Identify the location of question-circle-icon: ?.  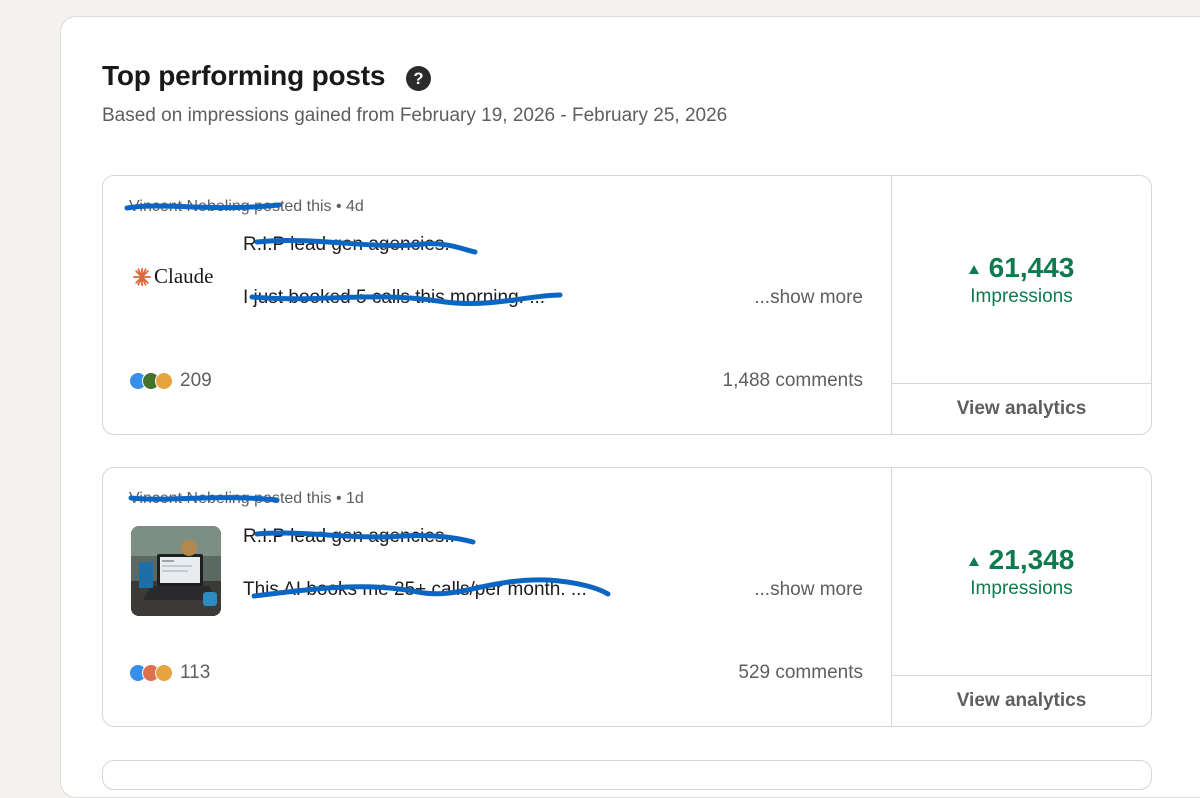
(418, 78).